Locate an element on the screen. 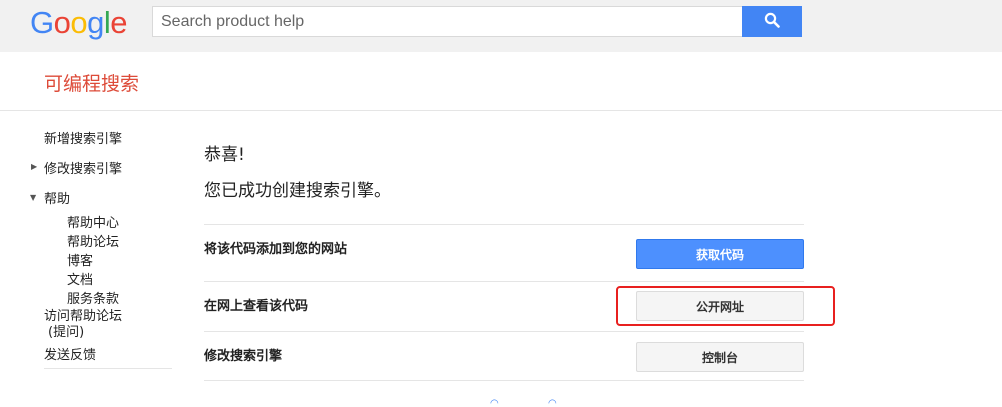  chevron-right-icon: ▶ is located at coordinates (34, 166).